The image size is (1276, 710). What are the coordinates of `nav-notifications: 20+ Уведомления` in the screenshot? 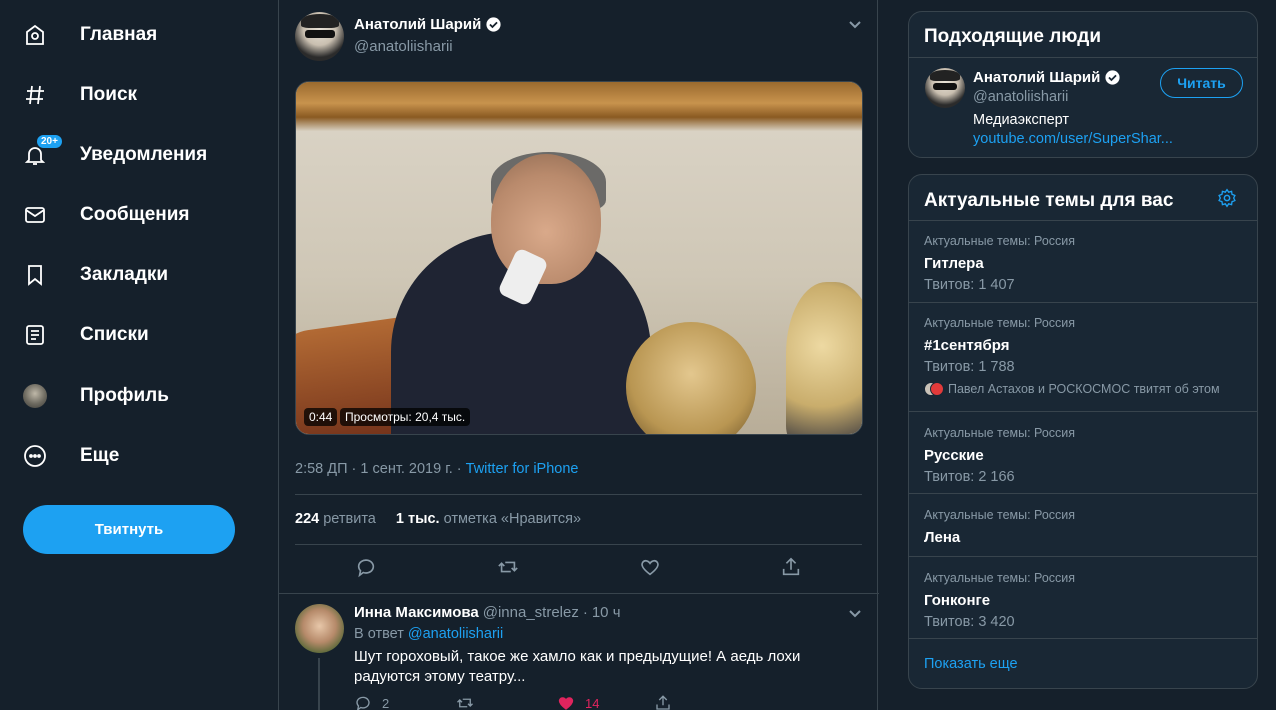 It's located at (114, 155).